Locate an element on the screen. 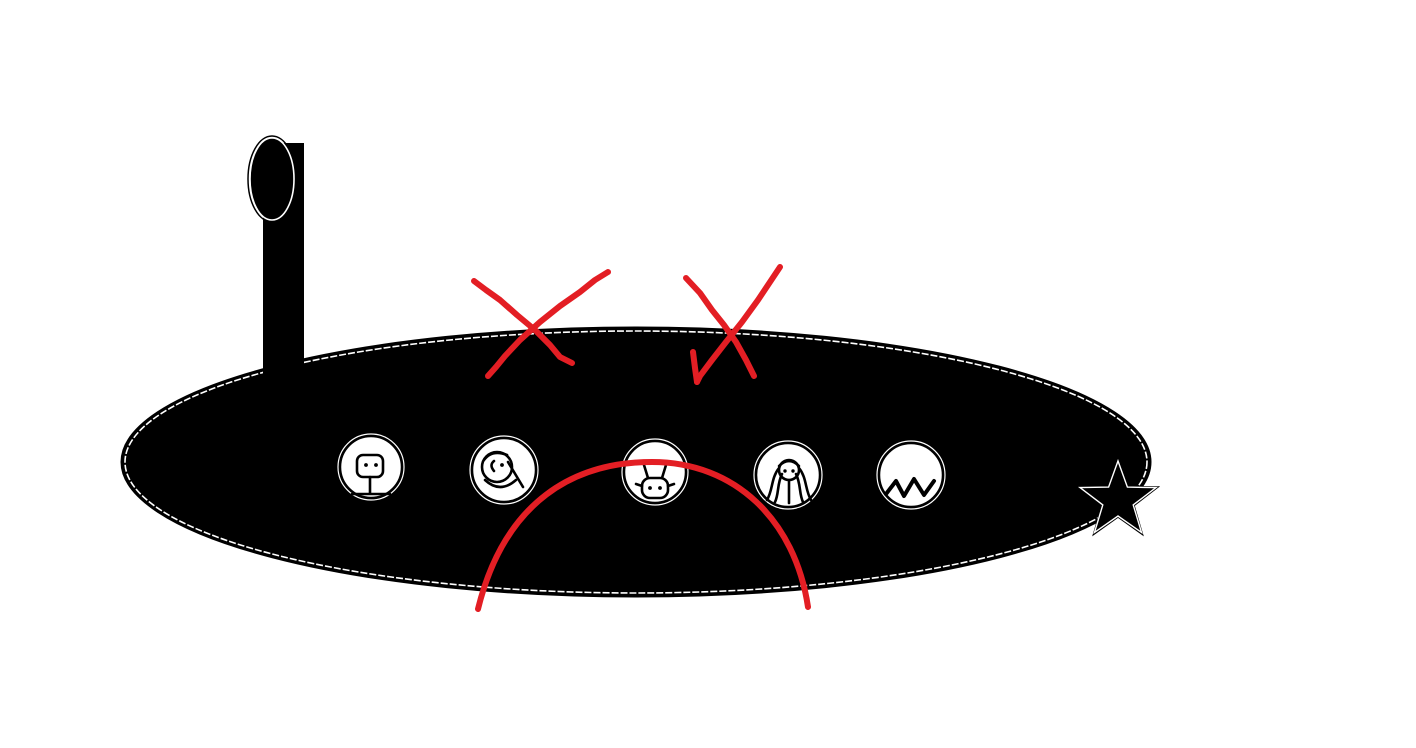 The height and width of the screenshot is (748, 1416). periscope-lens-fill is located at coordinates (272, 179).